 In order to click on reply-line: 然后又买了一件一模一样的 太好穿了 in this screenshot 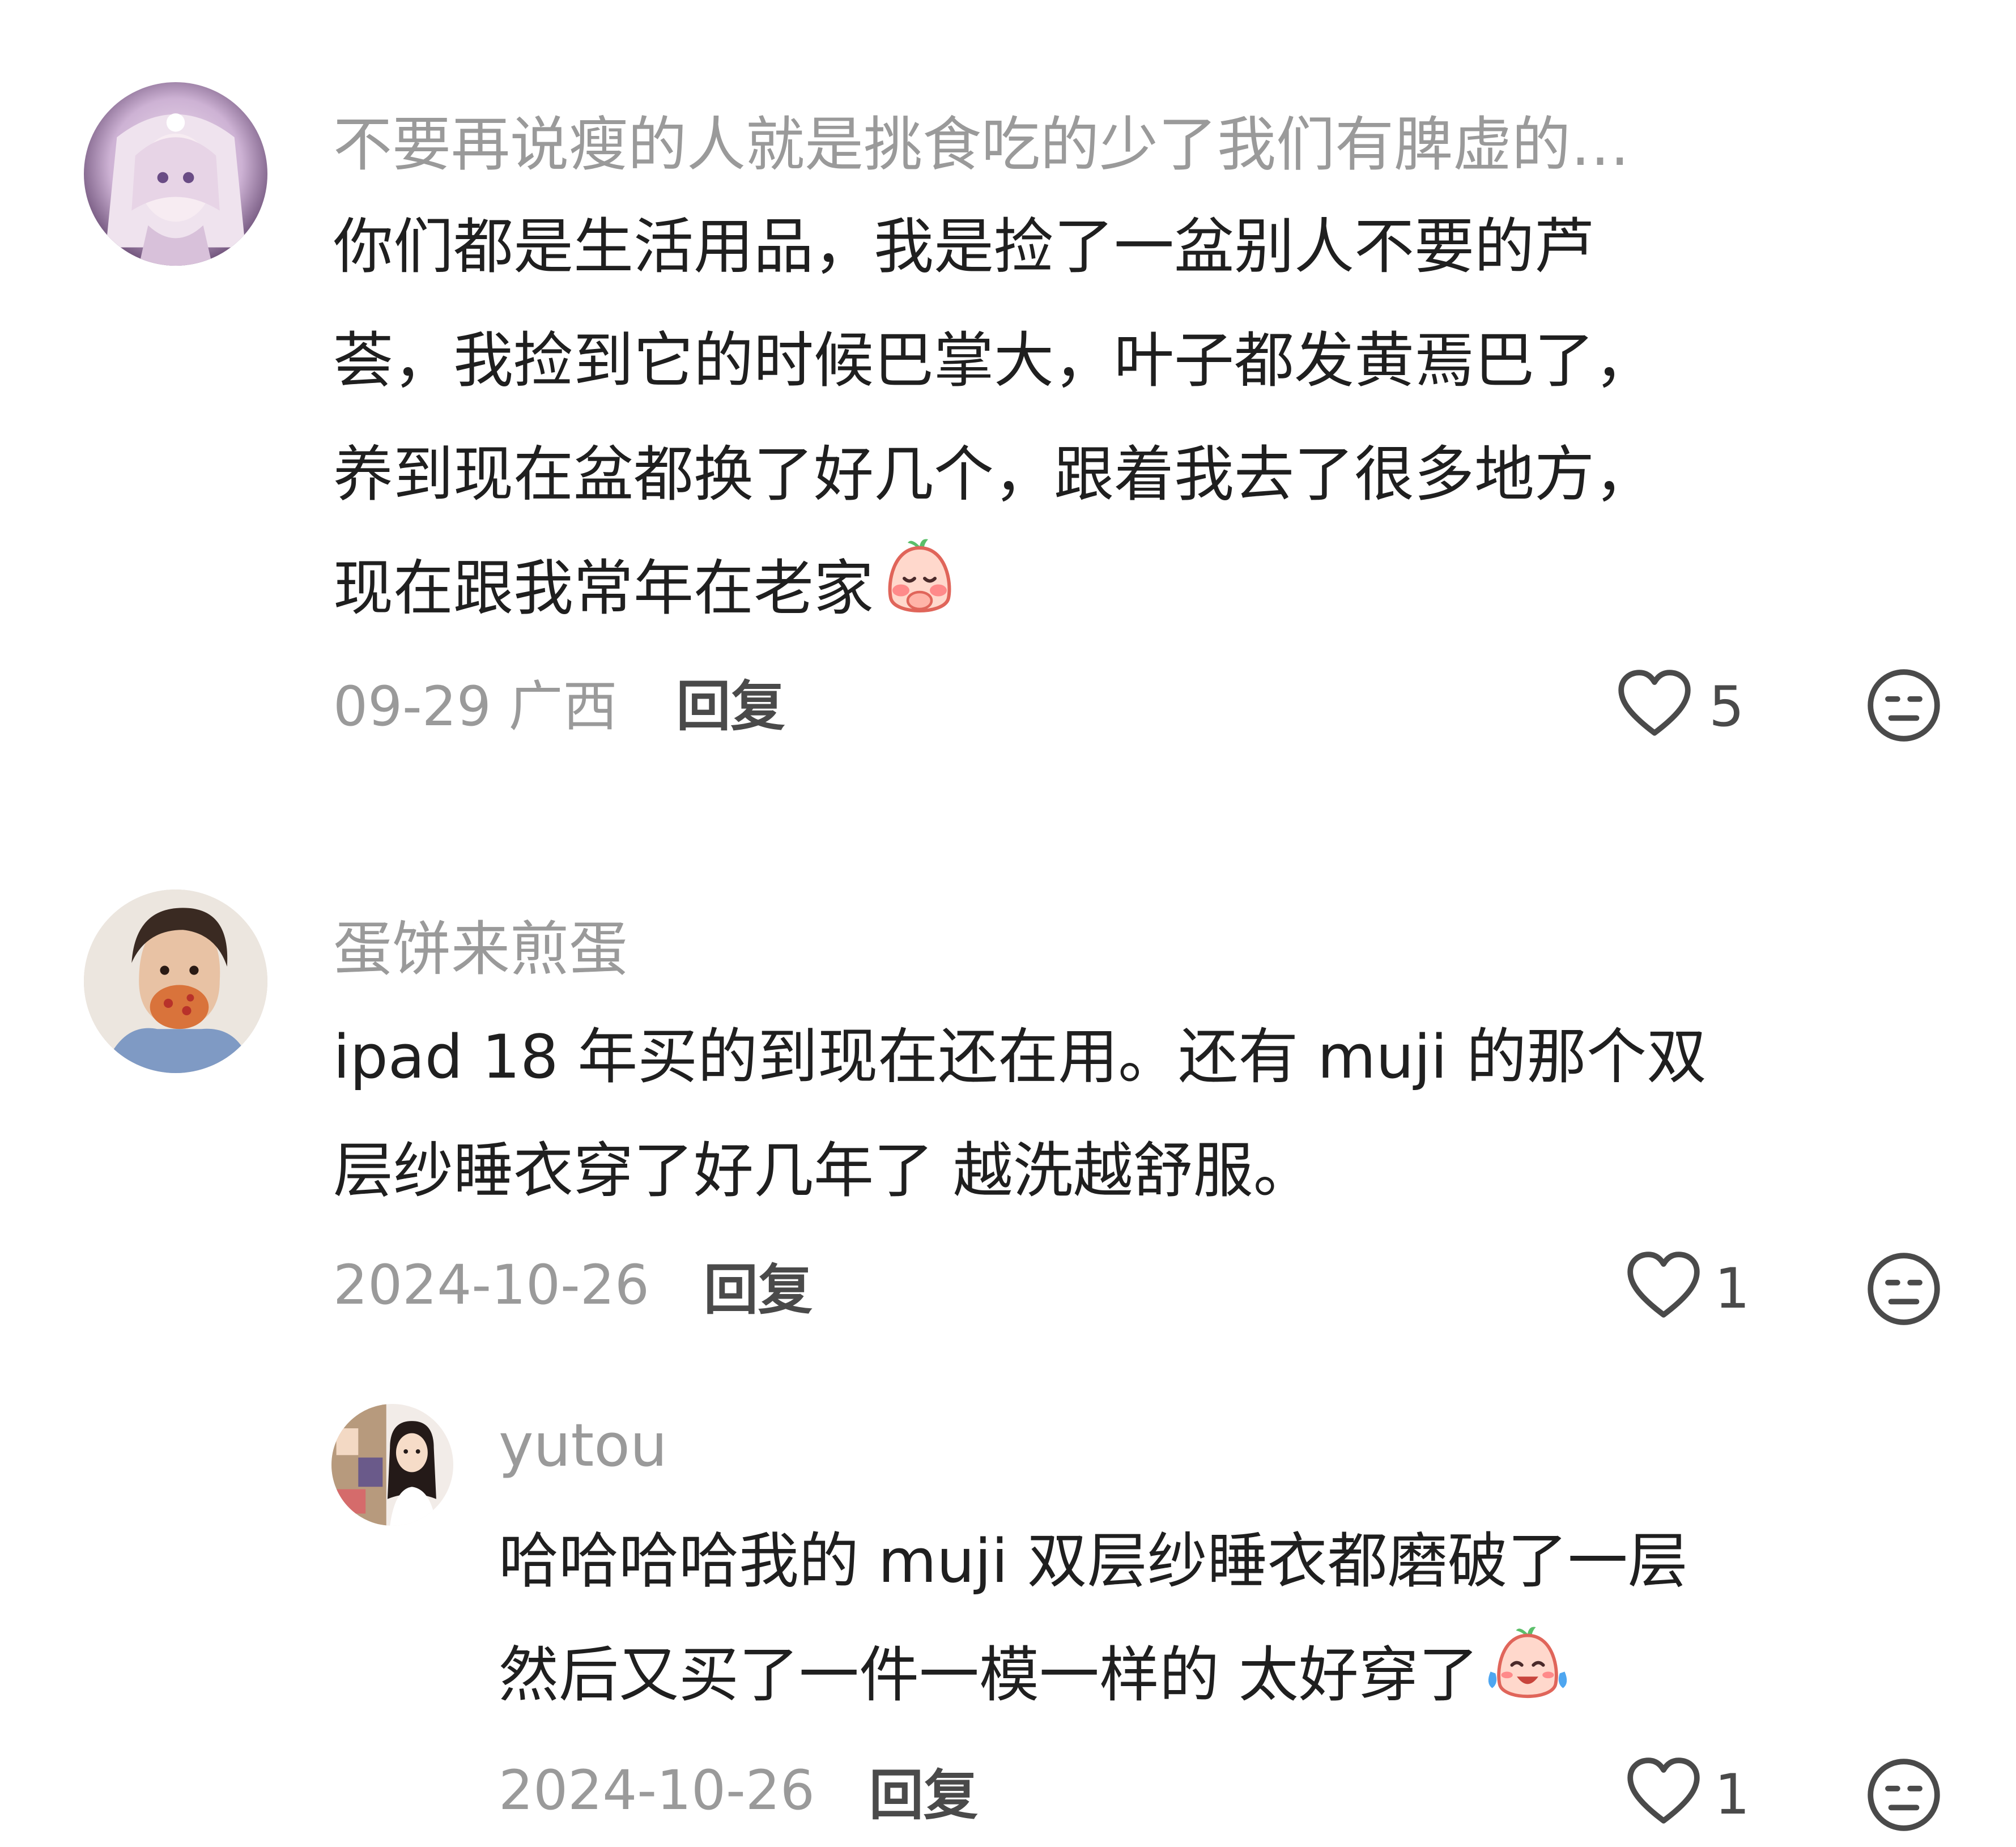, I will do `click(1224, 1680)`.